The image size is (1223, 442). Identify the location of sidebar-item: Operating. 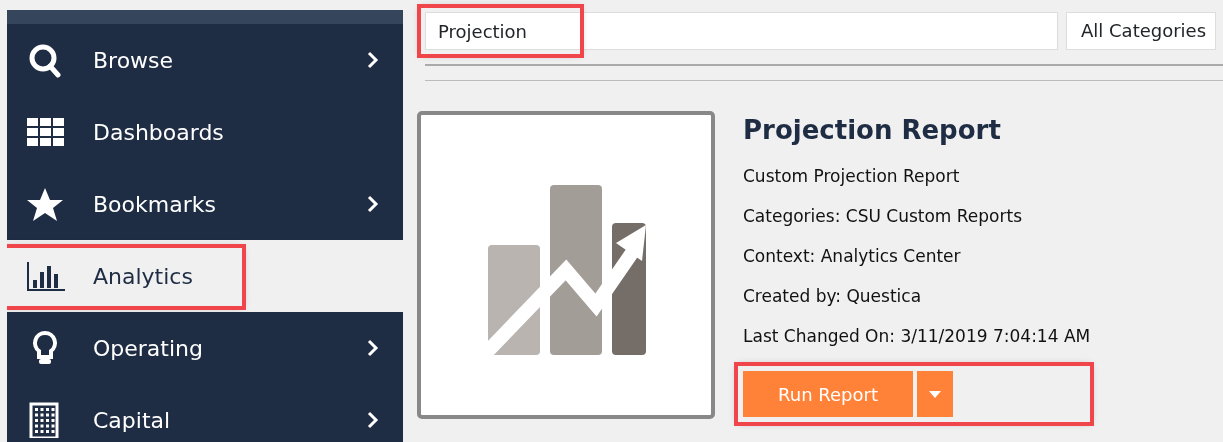
(205, 348).